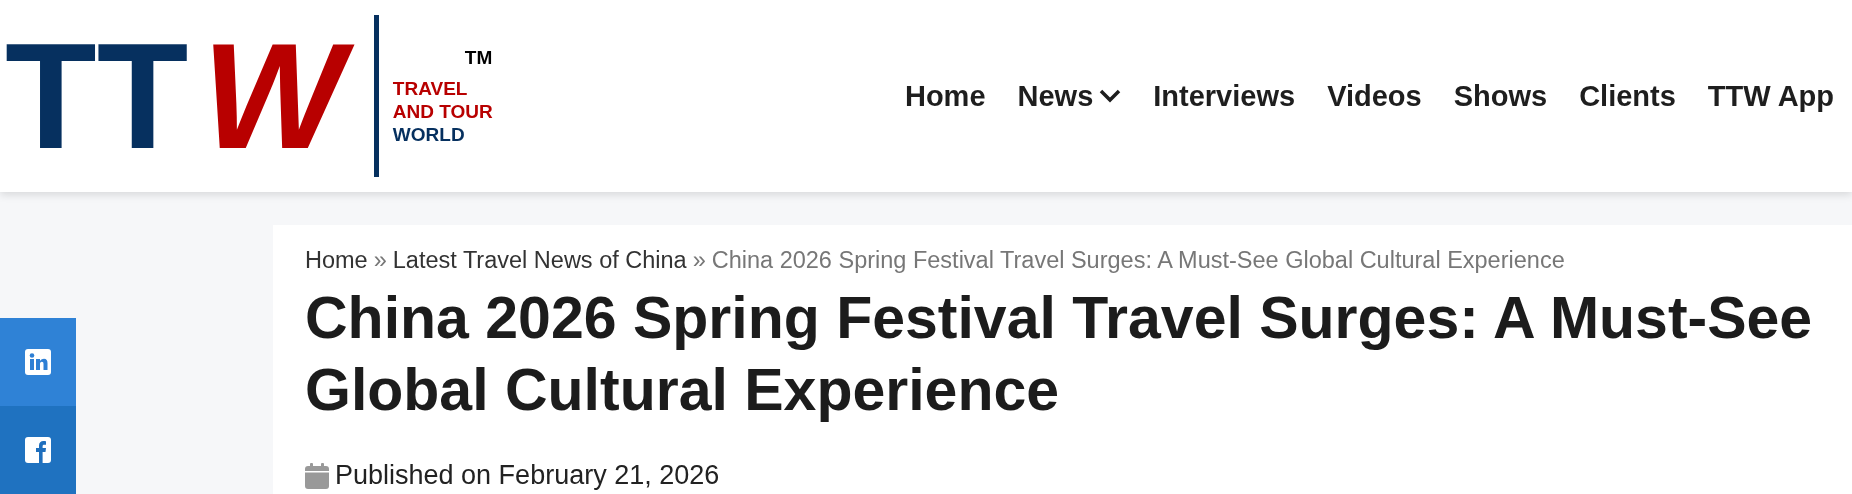  Describe the element at coordinates (280, 96) in the screenshot. I see `logo-mark: W` at that location.